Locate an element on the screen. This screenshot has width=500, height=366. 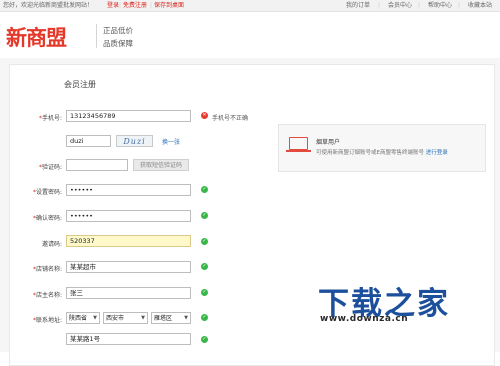
laptop-icon-base is located at coordinates (298, 151).